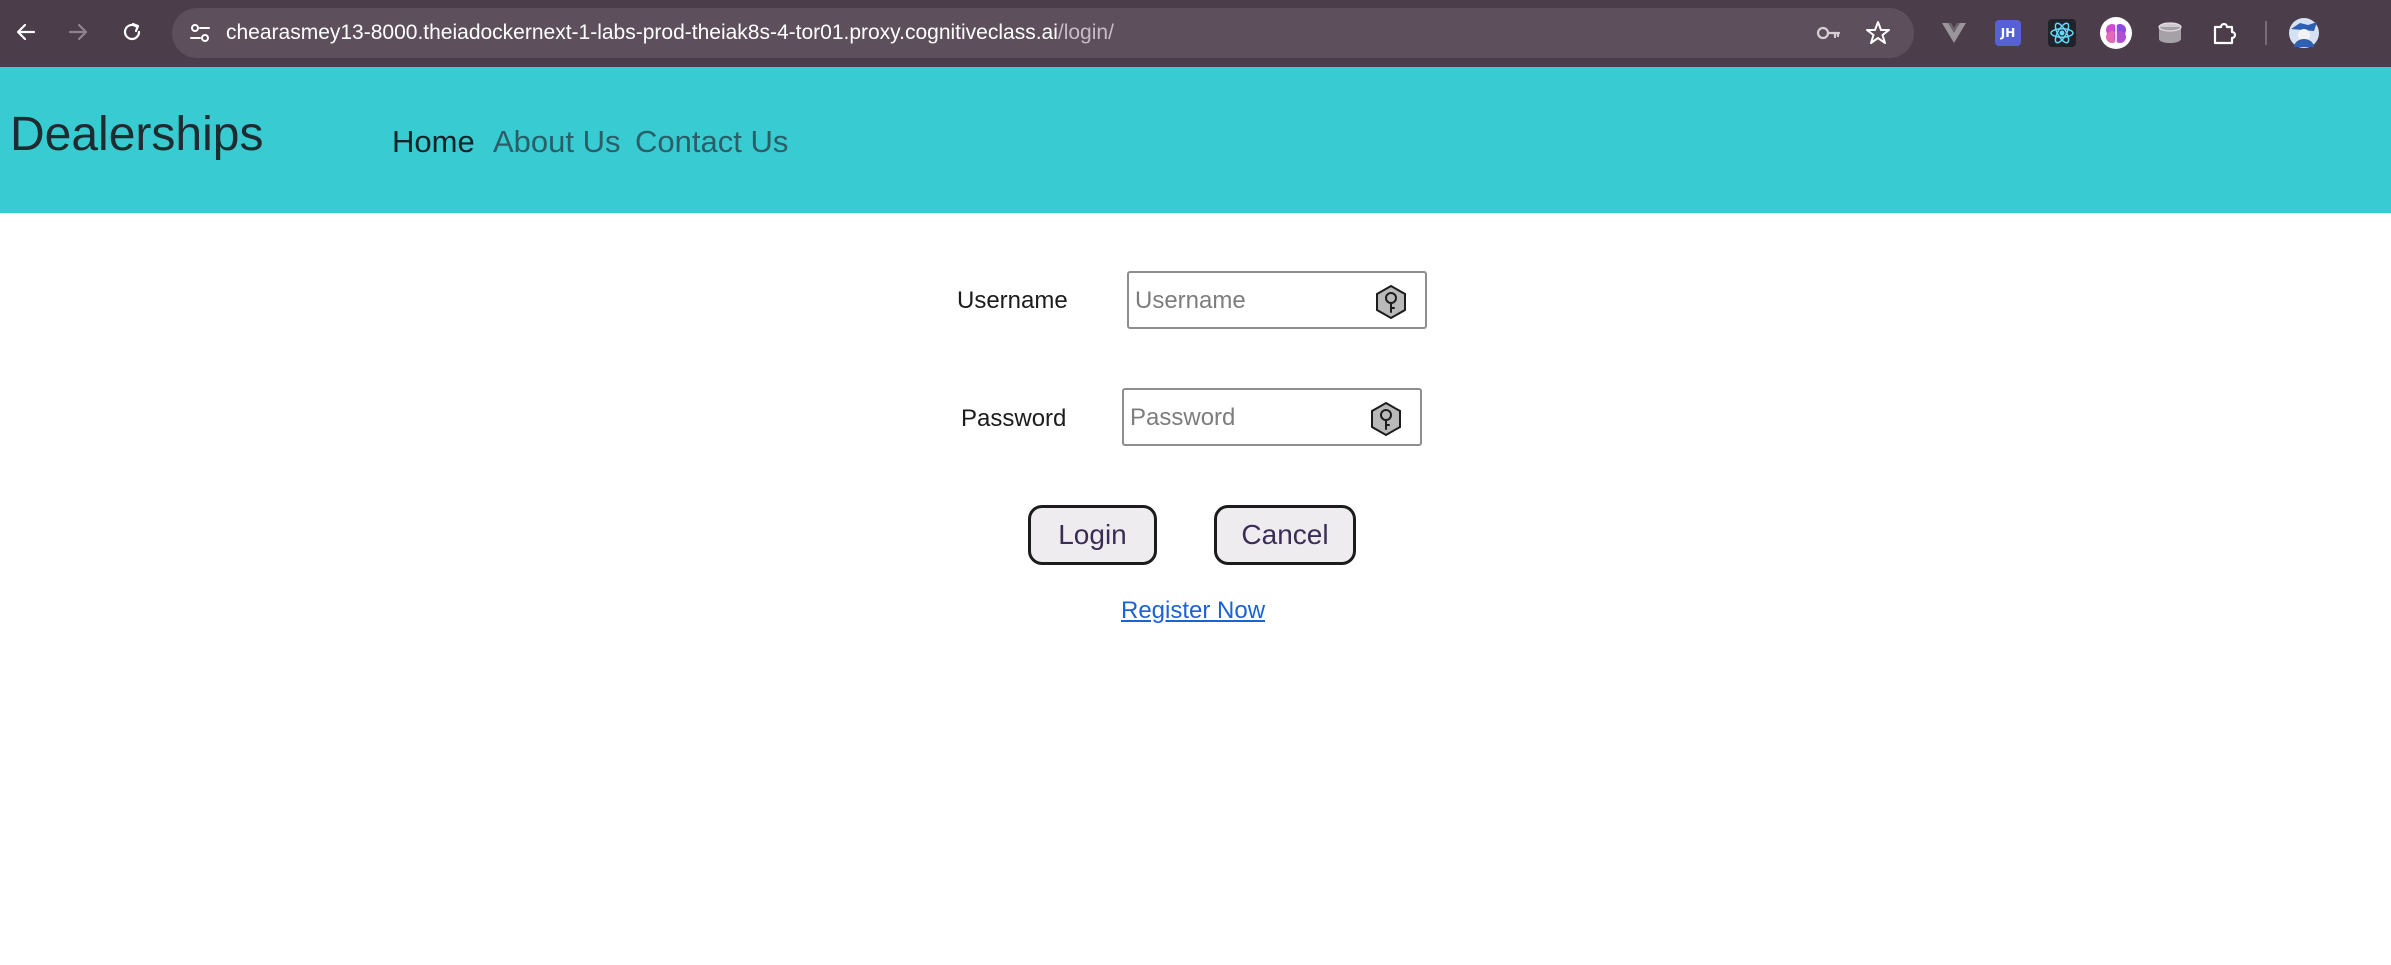 This screenshot has height=965, width=2391. Describe the element at coordinates (1014, 418) in the screenshot. I see `password-label: Password` at that location.